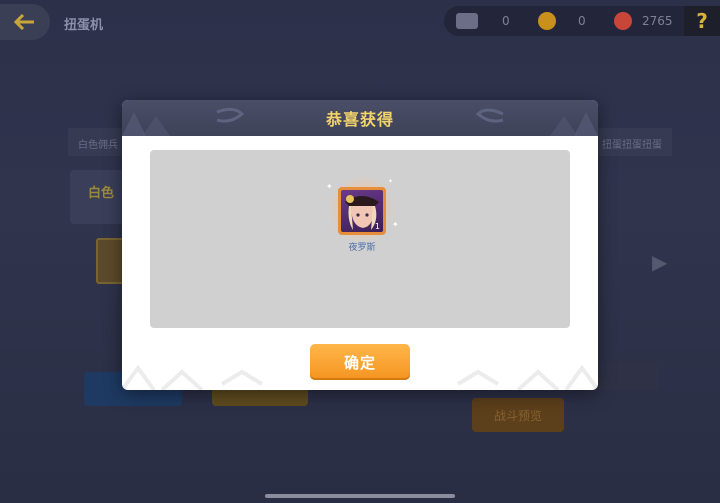 The image size is (720, 503). Describe the element at coordinates (362, 248) in the screenshot. I see `reward-item-name: 夜罗斯` at that location.